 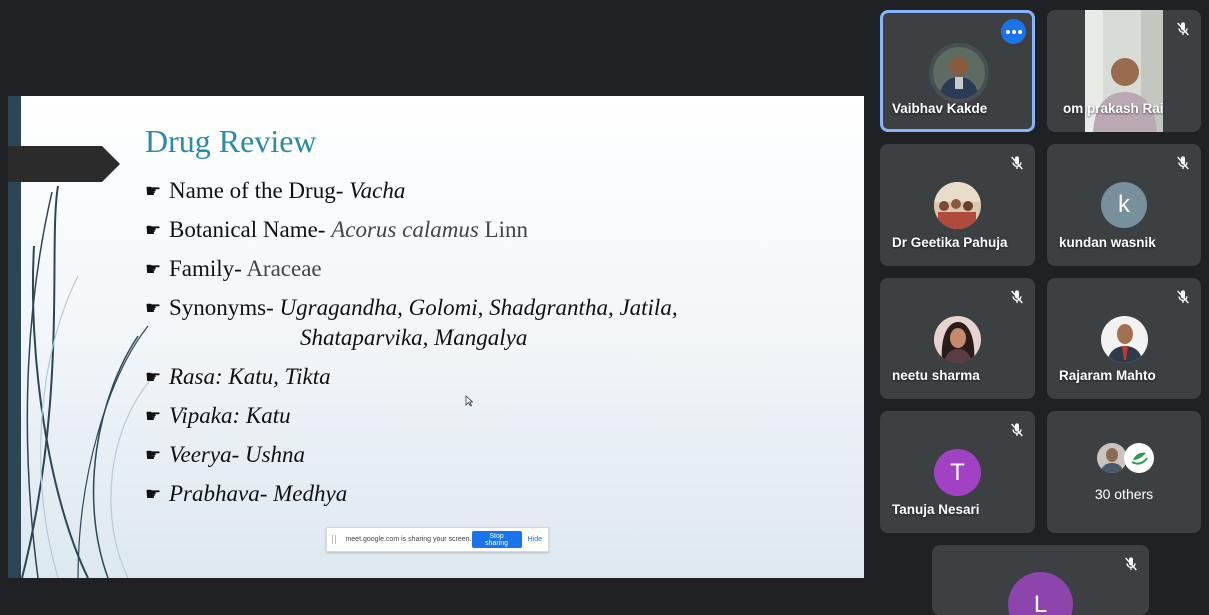 I want to click on avatar: k, so click(x=1124, y=205).